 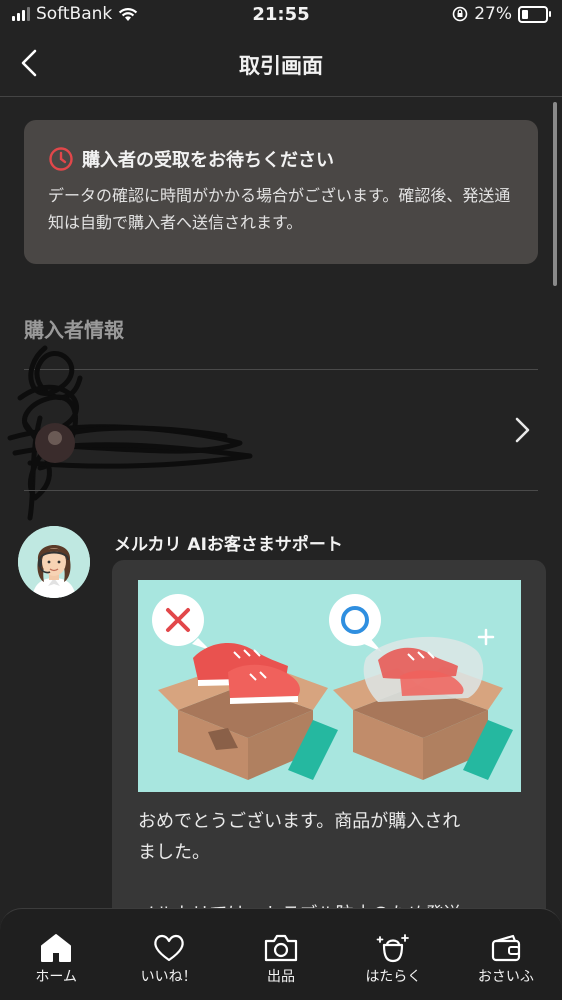 I want to click on battery-label: 27%, so click(x=493, y=14).